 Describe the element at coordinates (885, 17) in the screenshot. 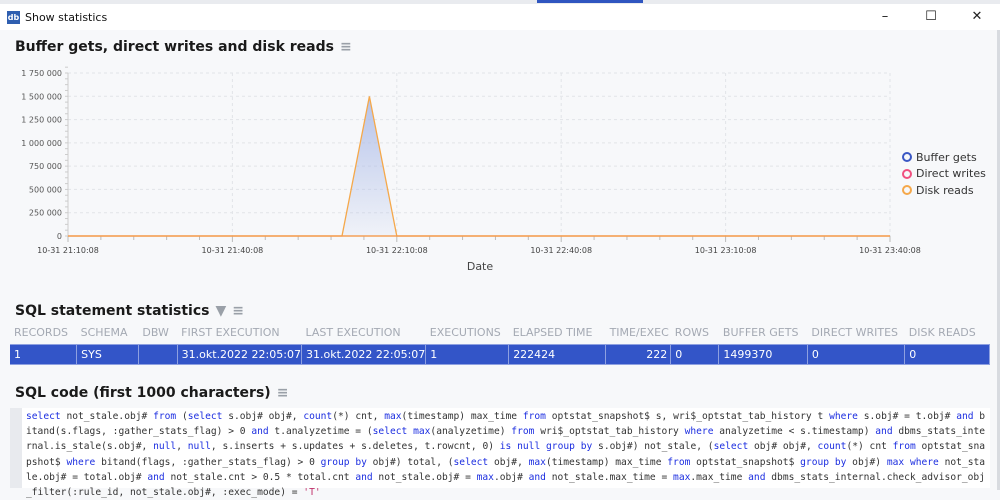

I see `minimize-button: –` at that location.